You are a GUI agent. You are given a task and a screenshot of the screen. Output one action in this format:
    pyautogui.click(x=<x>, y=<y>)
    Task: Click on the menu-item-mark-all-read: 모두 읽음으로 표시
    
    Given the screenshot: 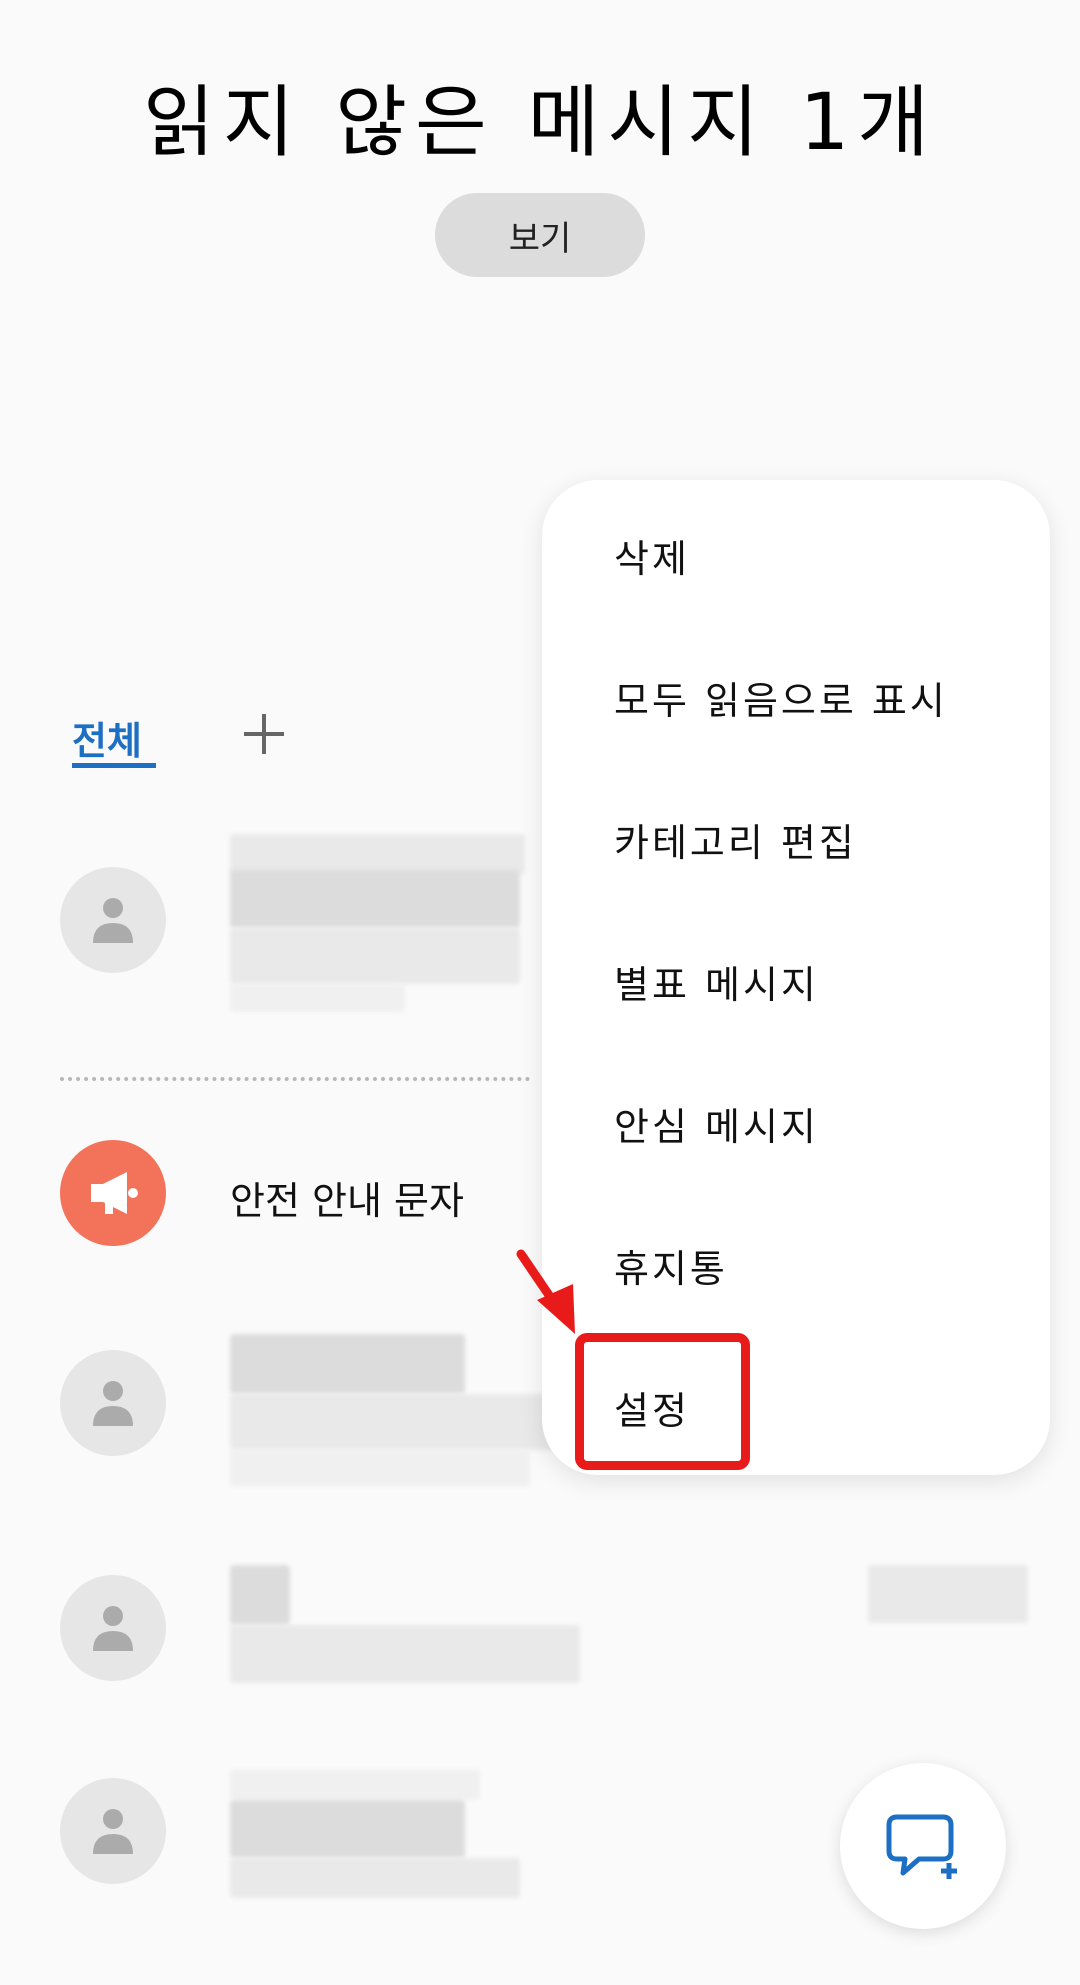 What is the action you would take?
    pyautogui.click(x=781, y=697)
    